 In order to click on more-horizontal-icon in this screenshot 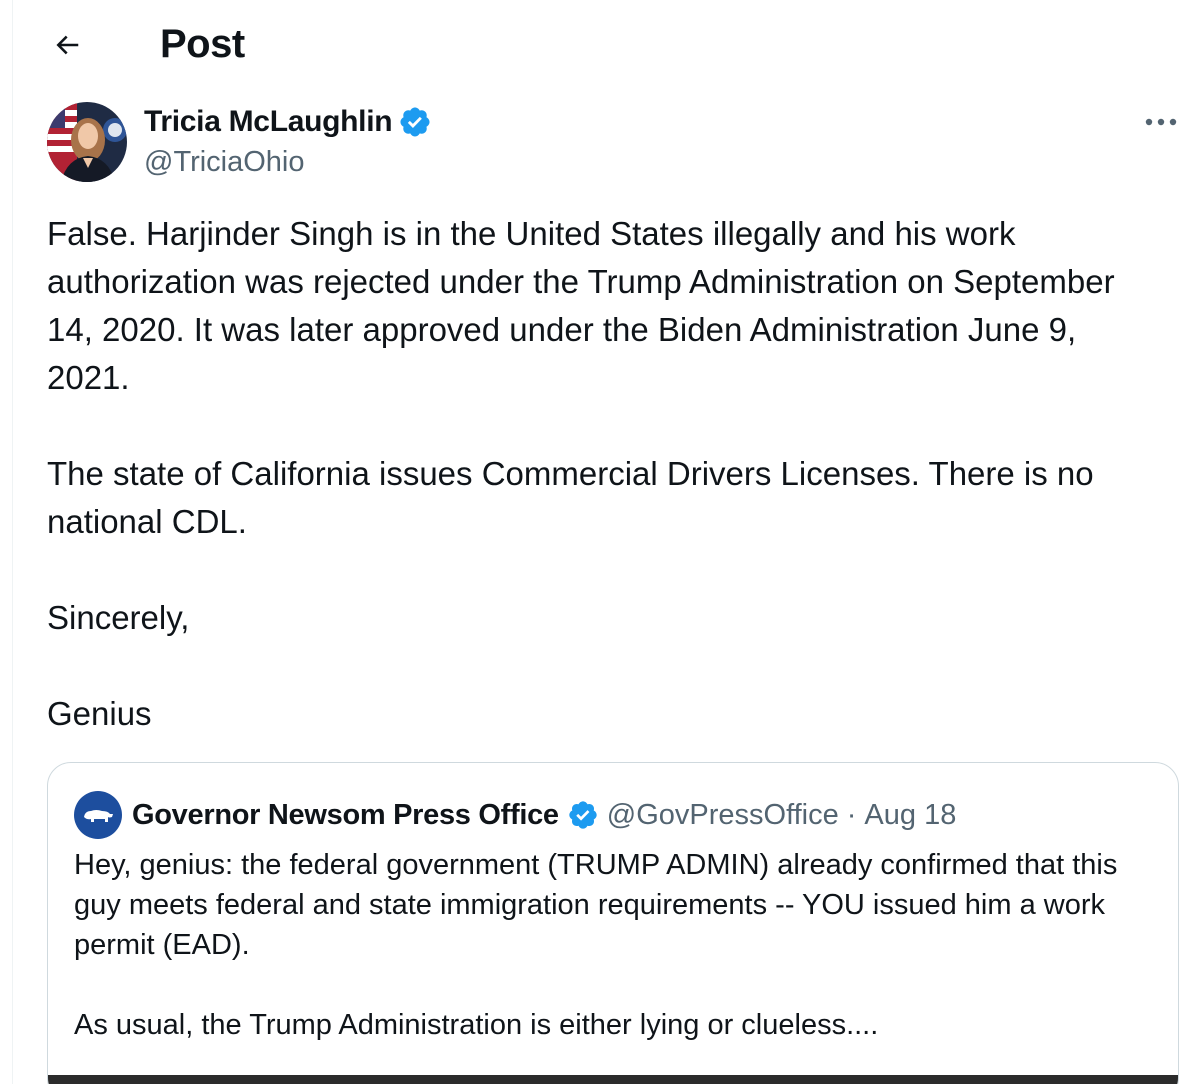, I will do `click(1161, 122)`.